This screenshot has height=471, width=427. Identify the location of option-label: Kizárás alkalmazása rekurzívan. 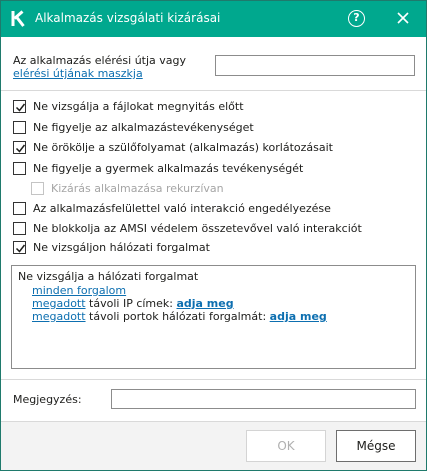
(137, 188).